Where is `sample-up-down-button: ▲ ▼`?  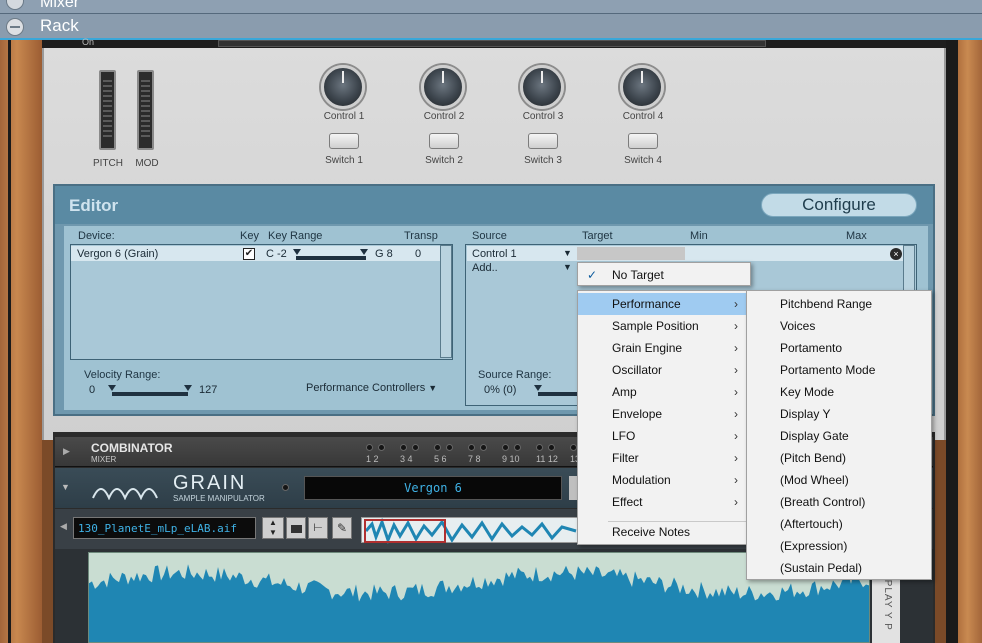 sample-up-down-button: ▲ ▼ is located at coordinates (273, 528).